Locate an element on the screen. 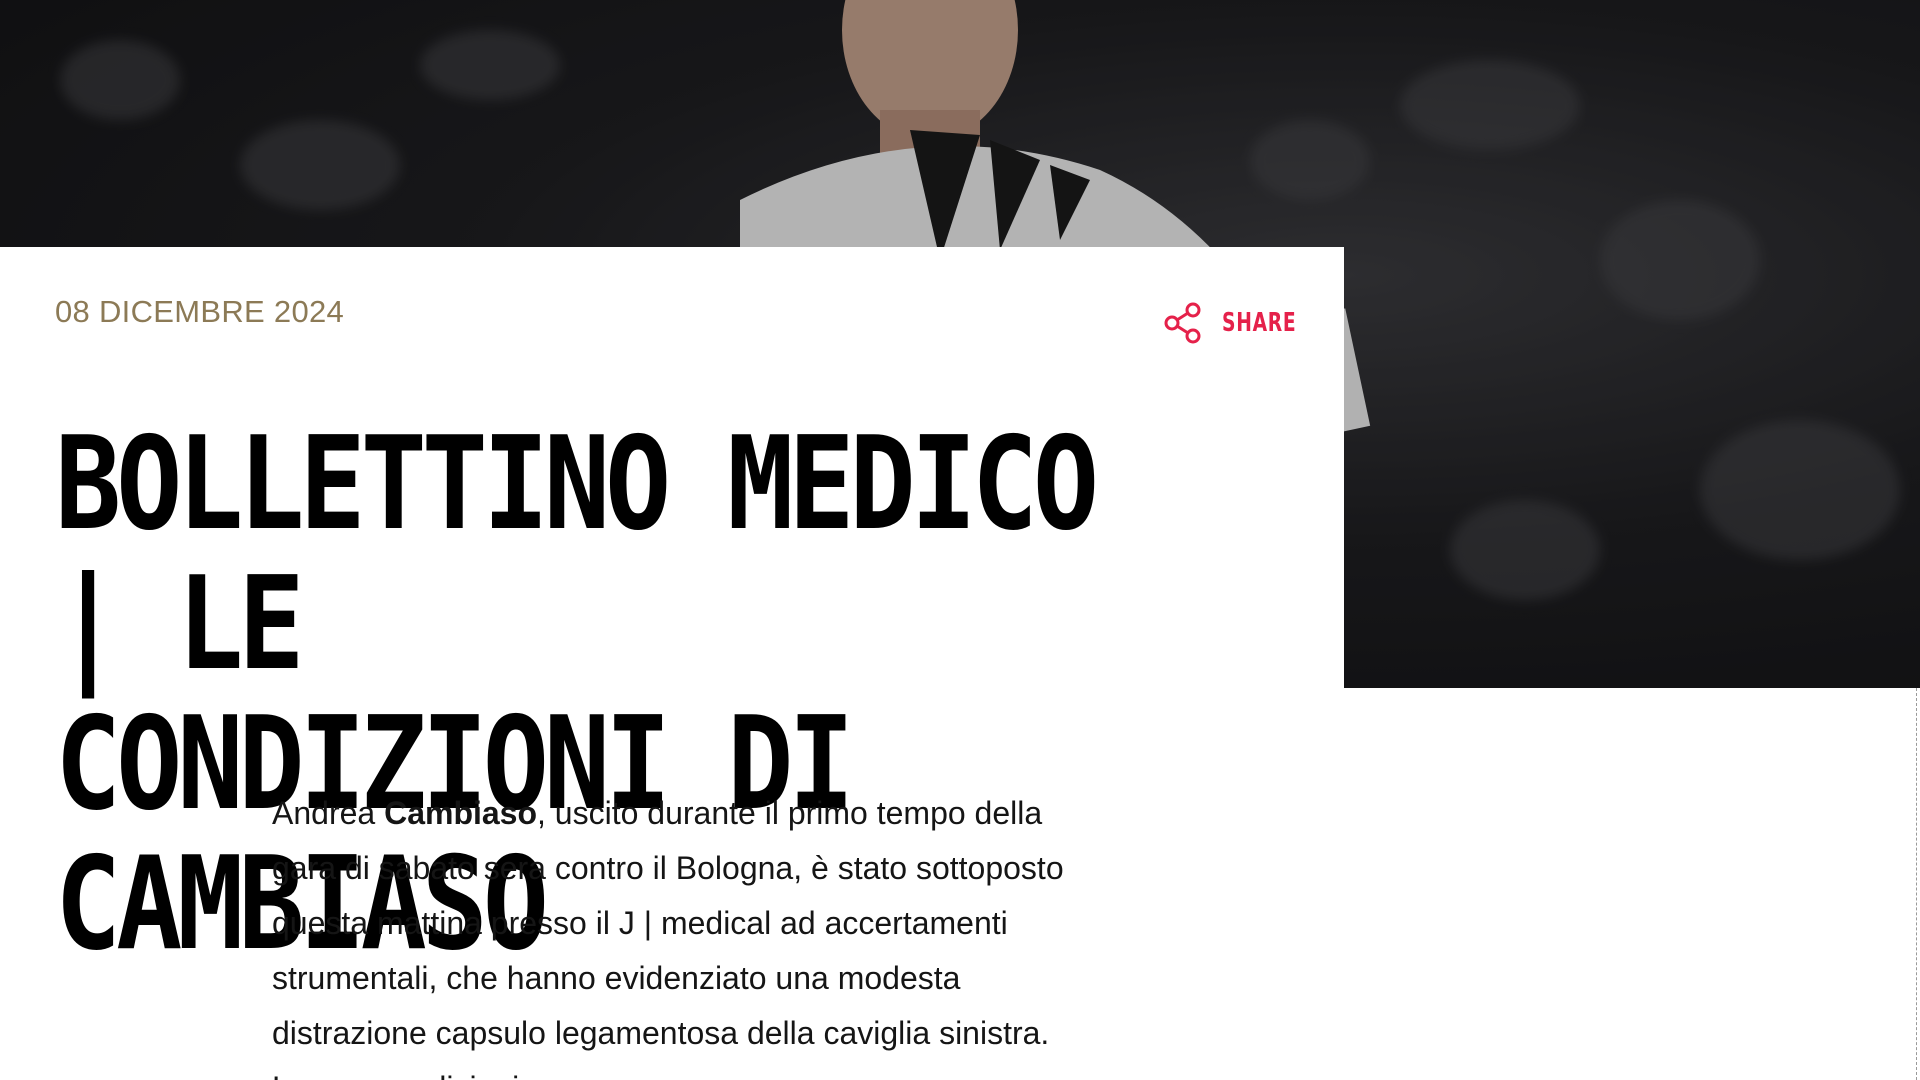 The image size is (1920, 1080). share-icon is located at coordinates (1182, 323).